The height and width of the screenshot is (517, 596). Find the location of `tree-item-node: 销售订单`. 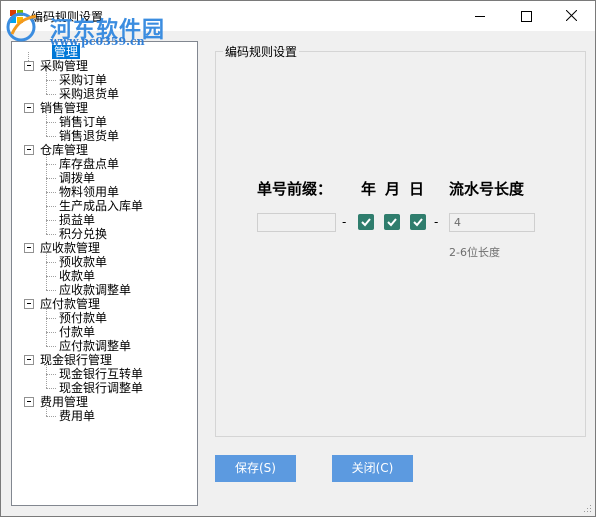

tree-item-node: 销售订单 is located at coordinates (83, 122).